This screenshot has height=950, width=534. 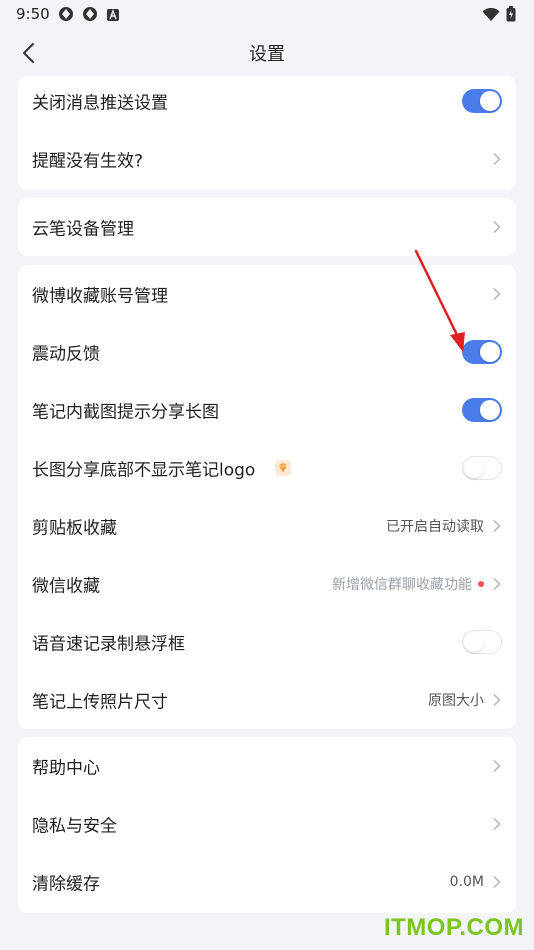 I want to click on status-icons-right, so click(x=499, y=16).